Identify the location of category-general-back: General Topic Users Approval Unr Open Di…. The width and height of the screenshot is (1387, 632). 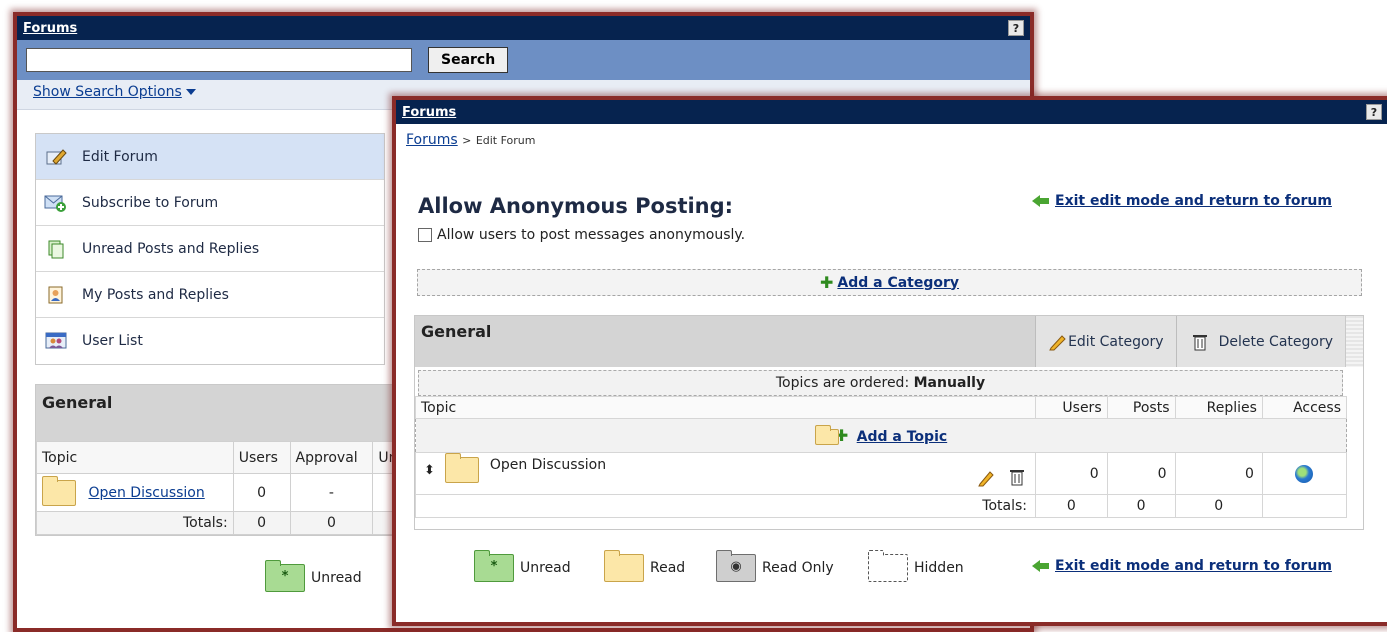
(225, 460).